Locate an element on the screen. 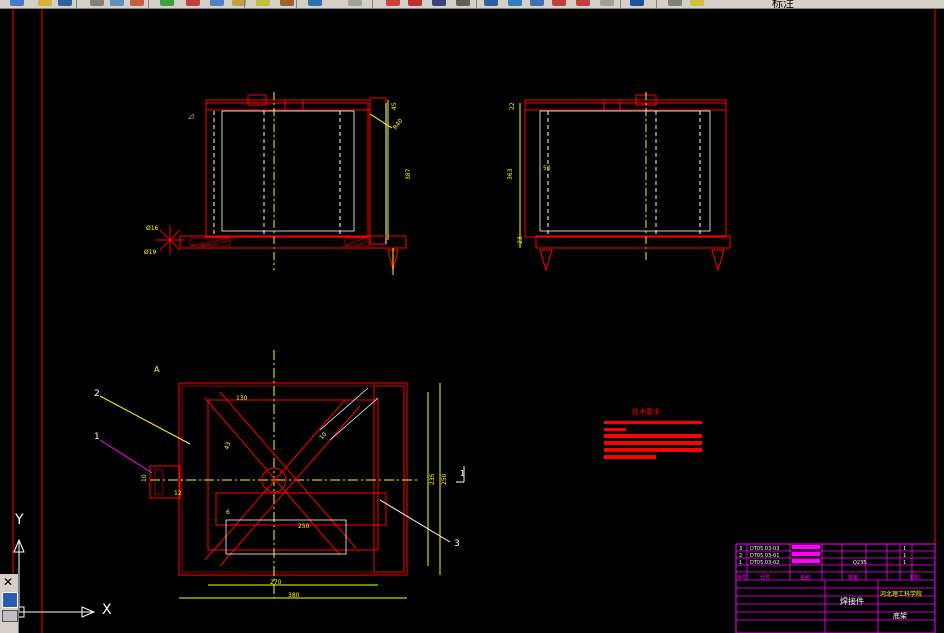 This screenshot has height=633, width=944. front-view-mark: ◿ is located at coordinates (191, 116).